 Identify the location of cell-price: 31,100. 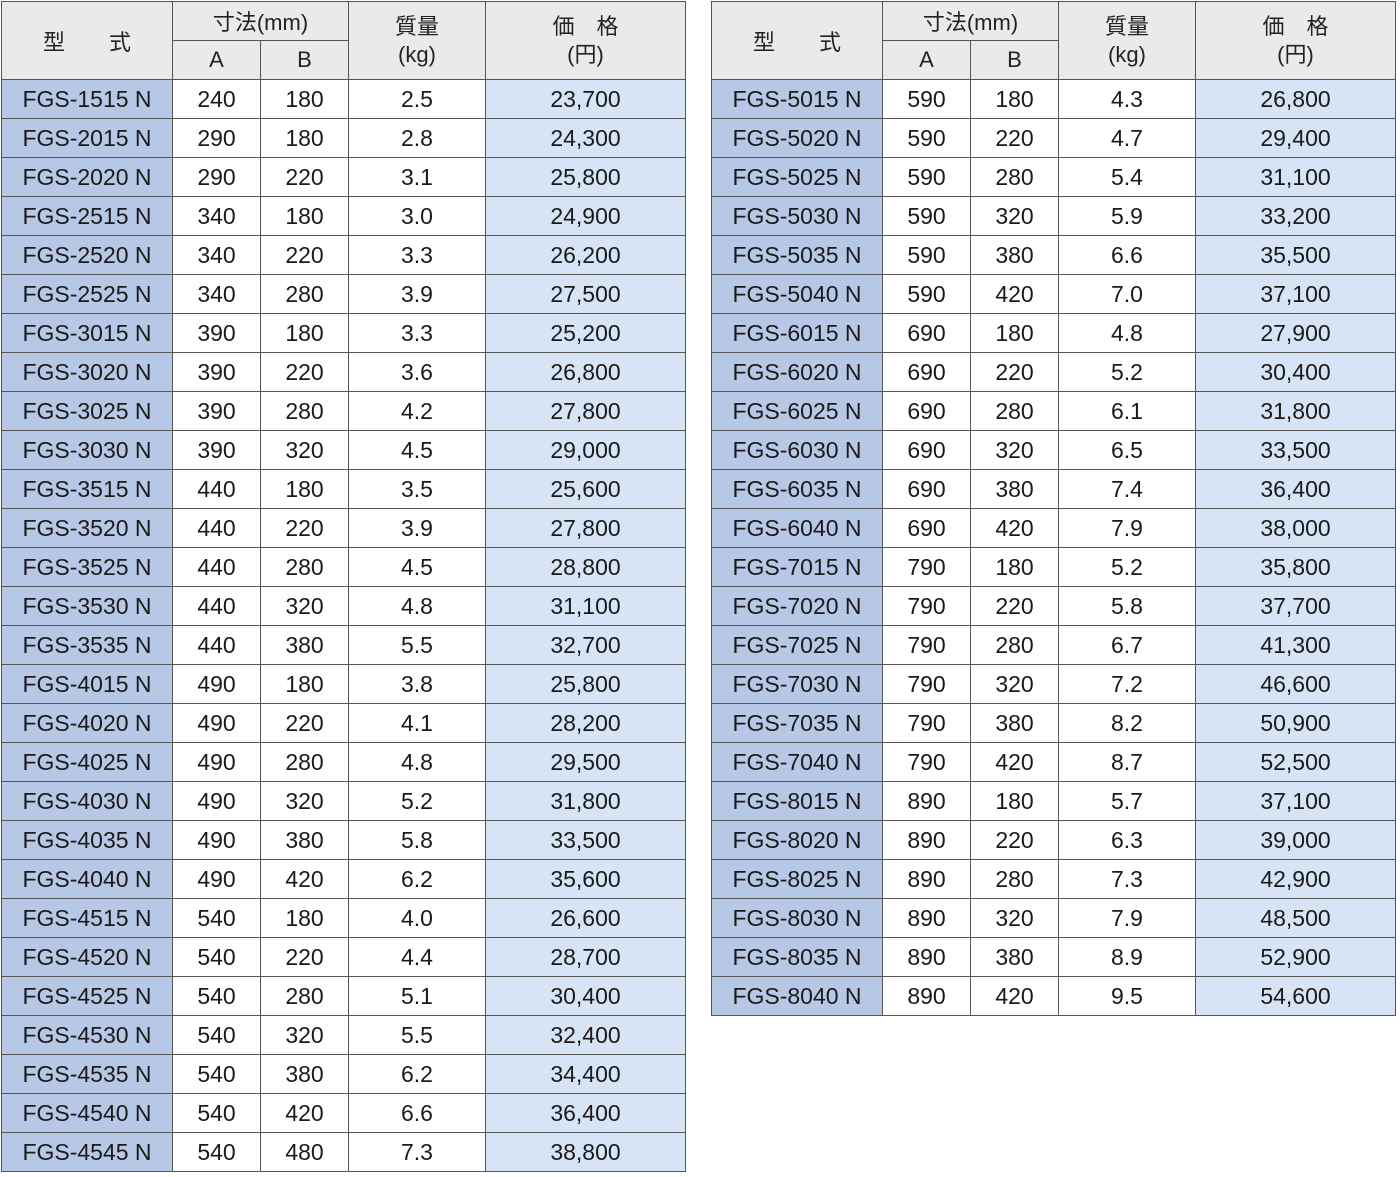
(1295, 177).